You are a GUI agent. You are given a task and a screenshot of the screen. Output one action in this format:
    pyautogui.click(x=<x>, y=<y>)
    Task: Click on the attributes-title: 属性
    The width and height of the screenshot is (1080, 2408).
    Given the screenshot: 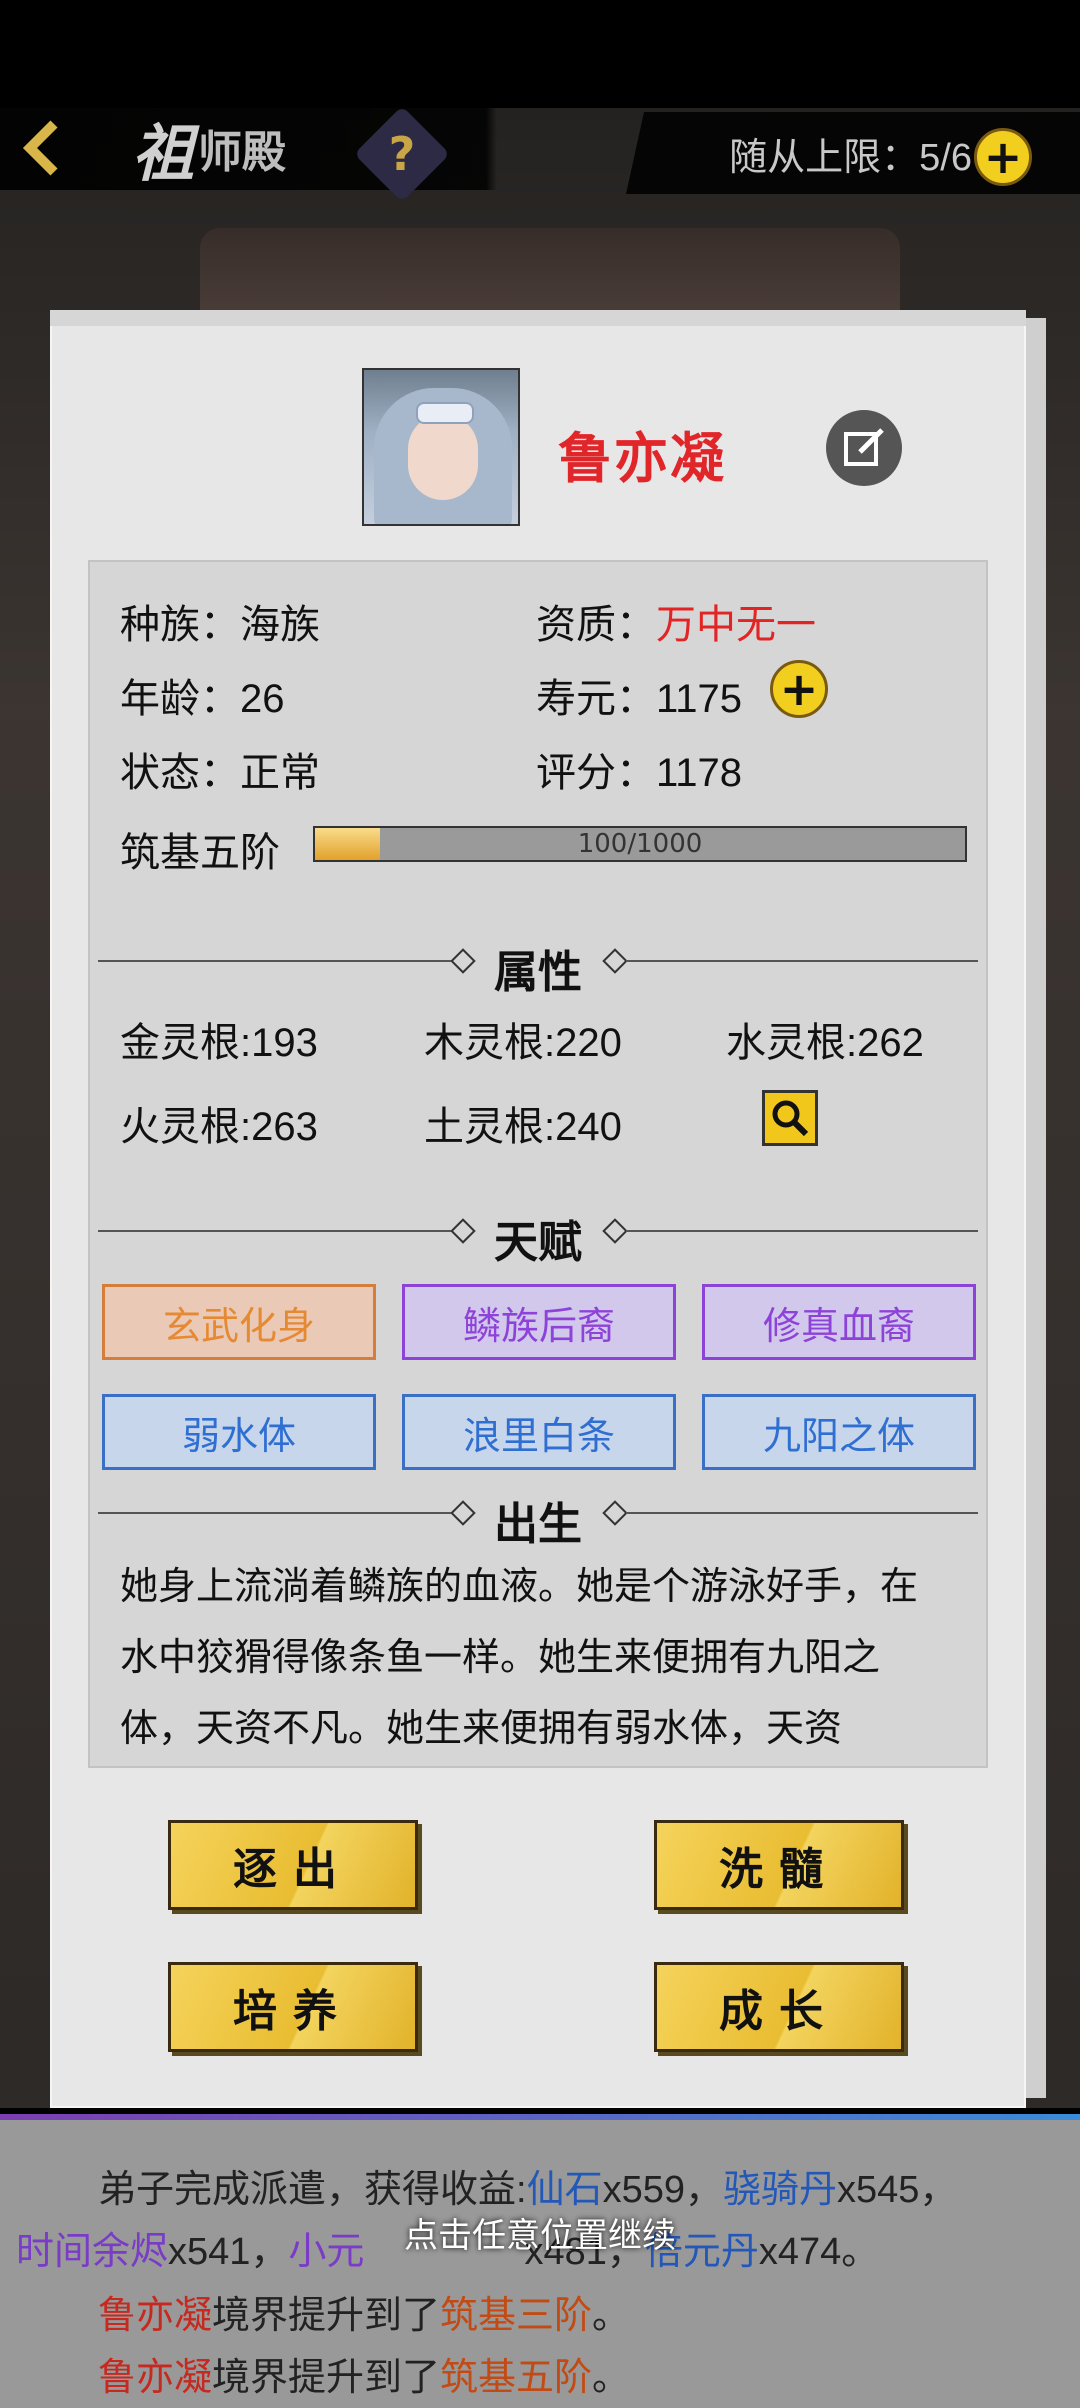 What is the action you would take?
    pyautogui.click(x=538, y=972)
    